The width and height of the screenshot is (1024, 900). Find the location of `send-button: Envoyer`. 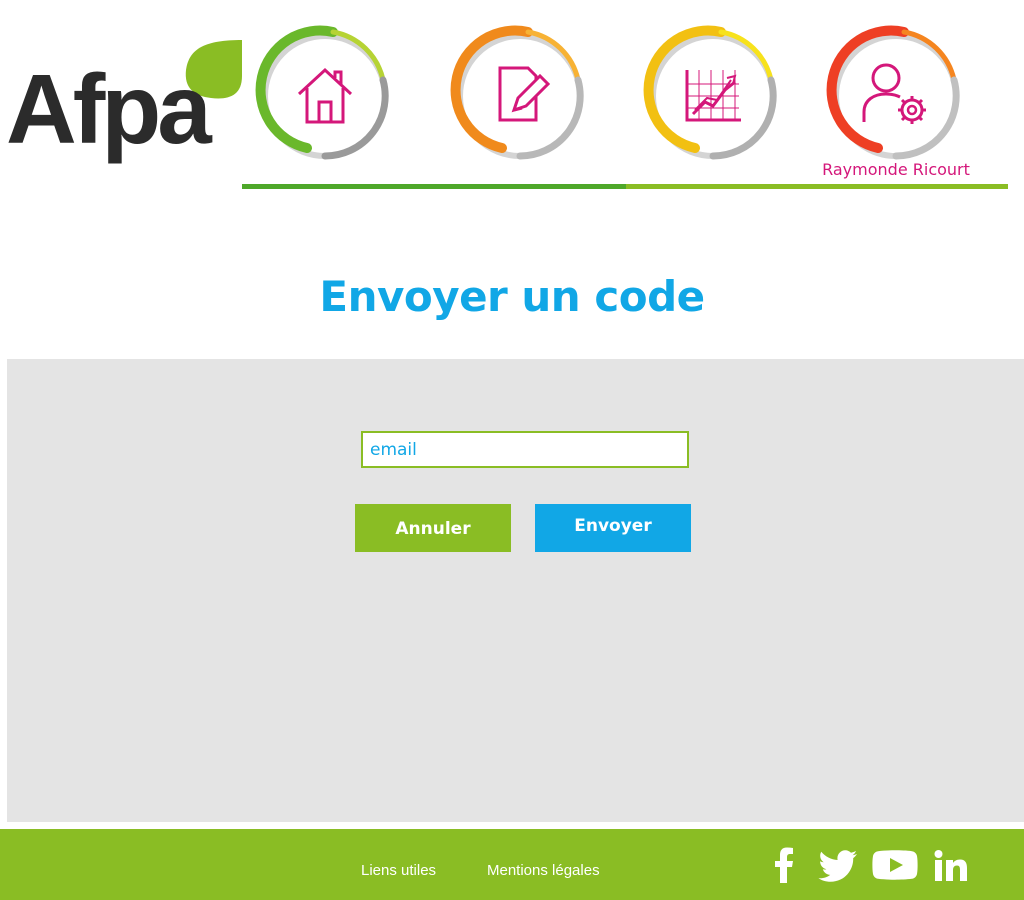

send-button: Envoyer is located at coordinates (613, 528).